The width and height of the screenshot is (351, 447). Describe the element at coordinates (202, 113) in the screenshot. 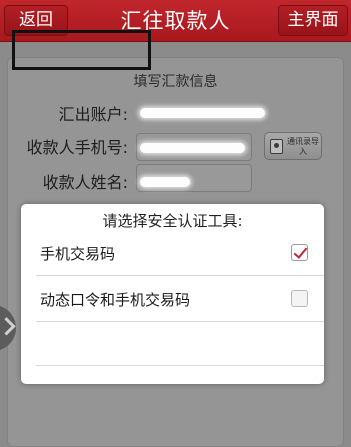

I see `account-value-masked` at that location.